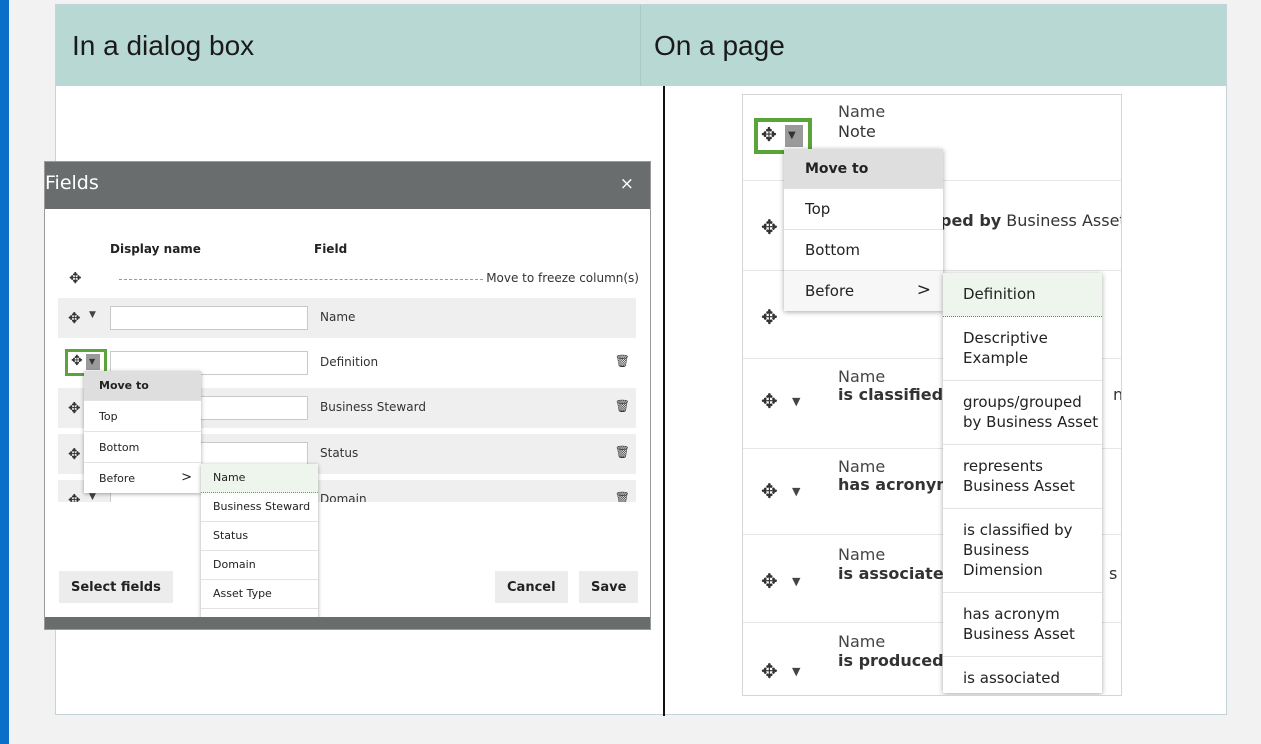 Image resolution: width=1261 pixels, height=744 pixels. What do you see at coordinates (343, 497) in the screenshot?
I see `field-name: Domain` at bounding box center [343, 497].